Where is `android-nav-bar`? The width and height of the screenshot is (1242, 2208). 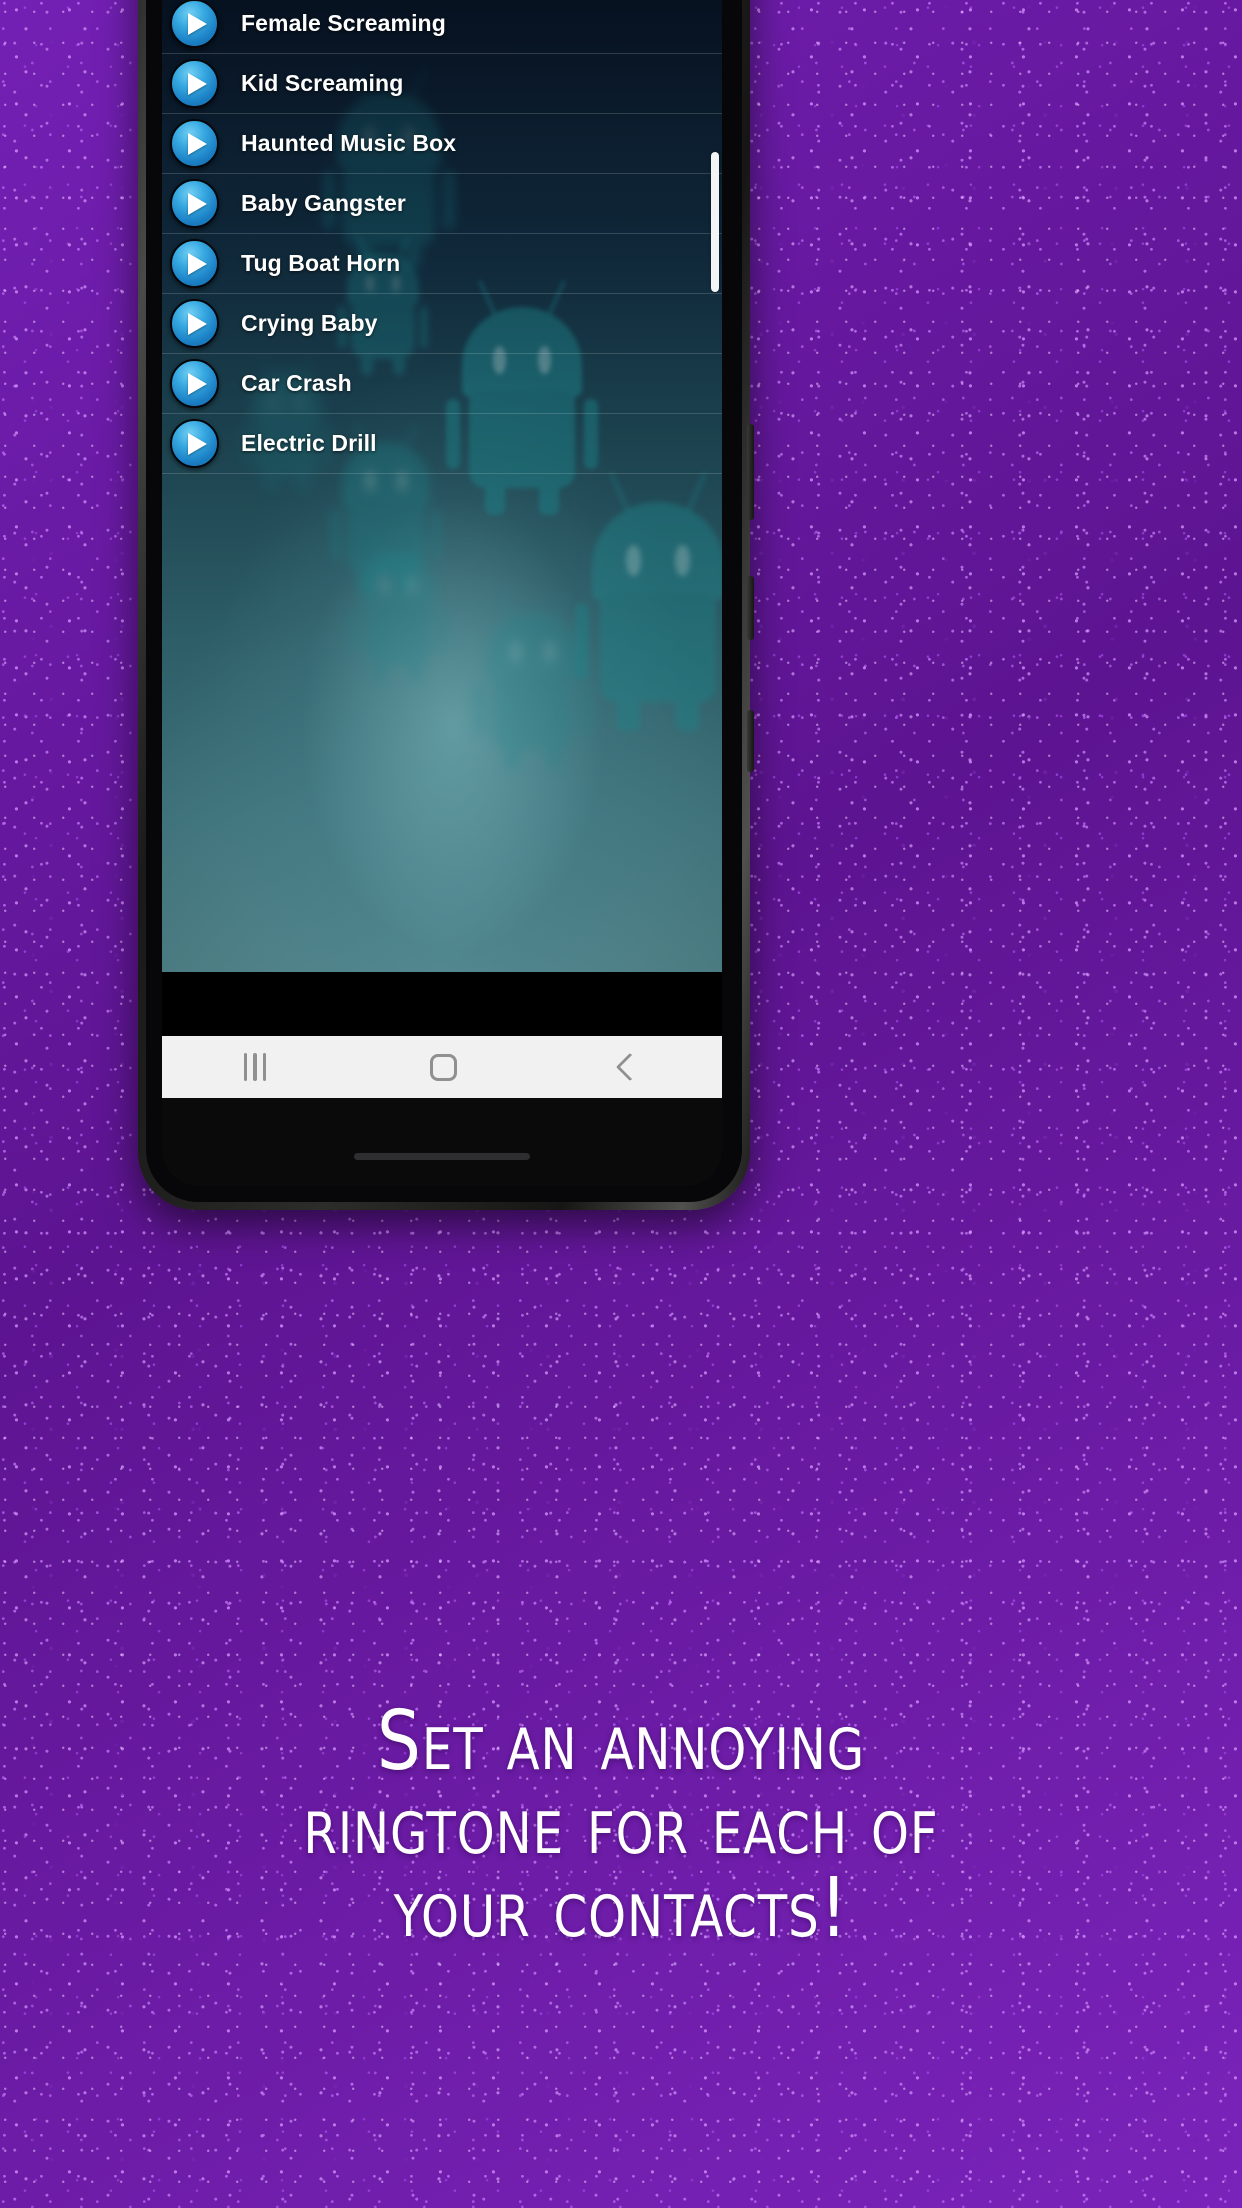
android-nav-bar is located at coordinates (442, 1067).